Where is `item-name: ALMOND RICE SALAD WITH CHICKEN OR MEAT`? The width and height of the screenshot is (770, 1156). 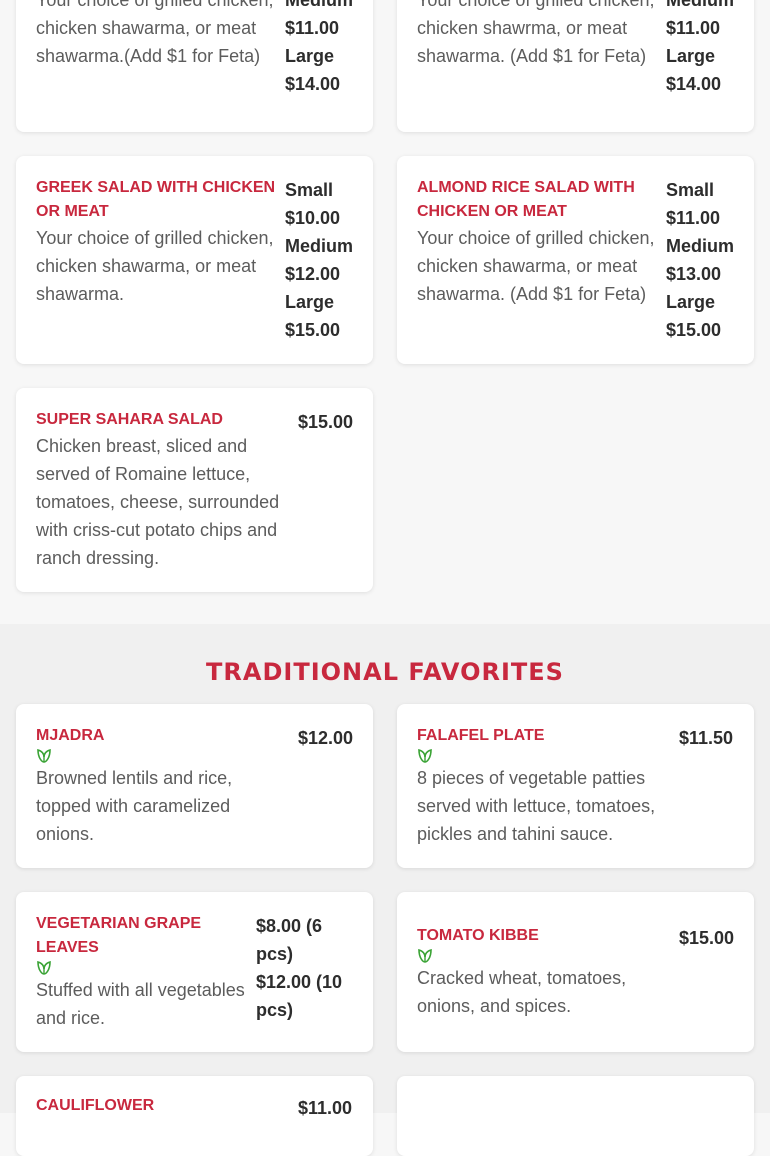
item-name: ALMOND RICE SALAD WITH CHICKEN OR MEAT is located at coordinates (526, 199).